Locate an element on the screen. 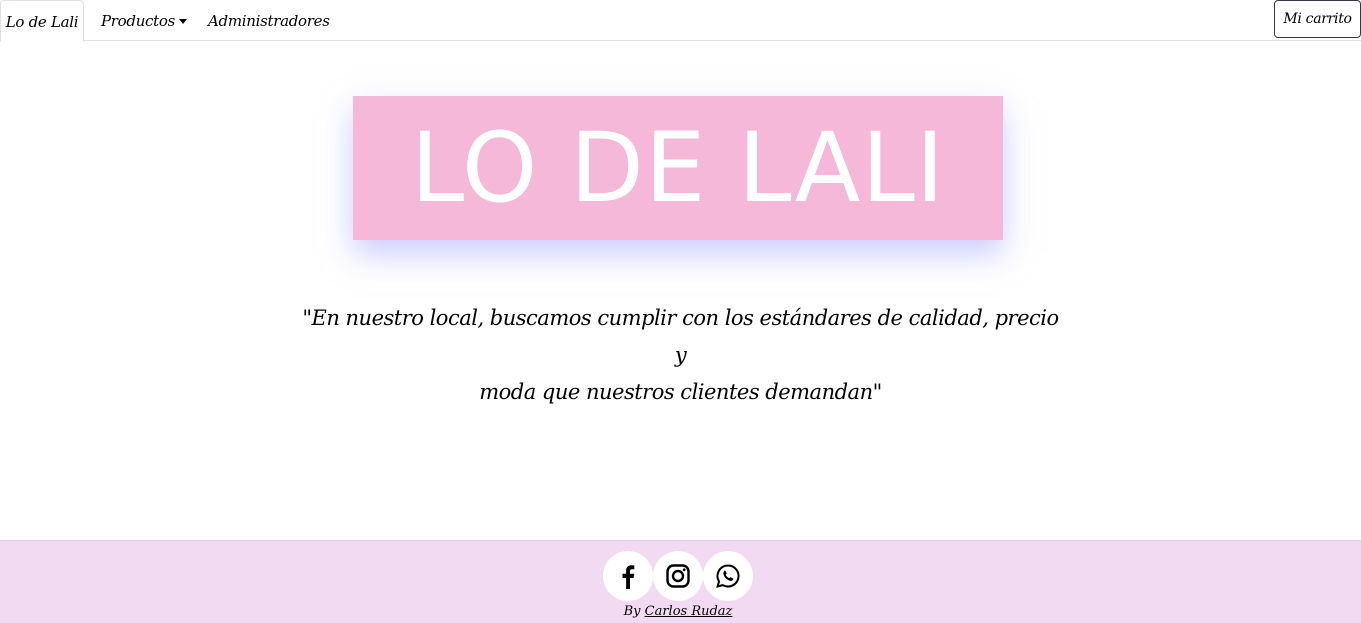 The height and width of the screenshot is (623, 1361). hero-banner: LO DE LALI is located at coordinates (678, 168).